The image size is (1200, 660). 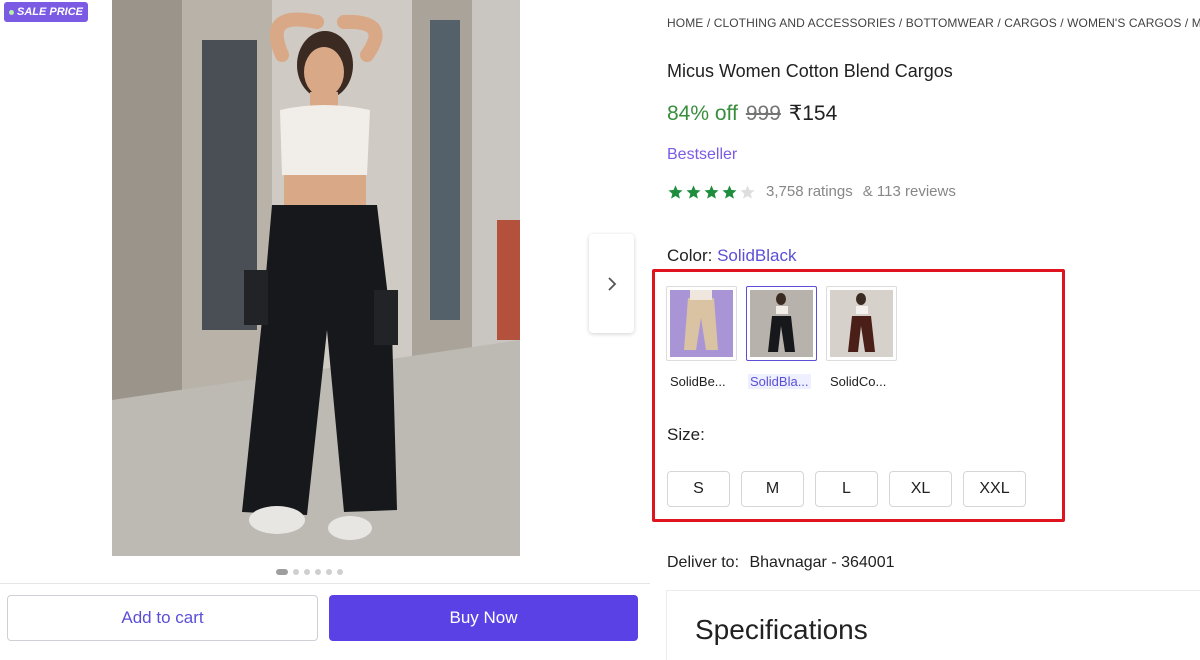 I want to click on sale-price-badge: SALE PRICE, so click(x=46, y=12).